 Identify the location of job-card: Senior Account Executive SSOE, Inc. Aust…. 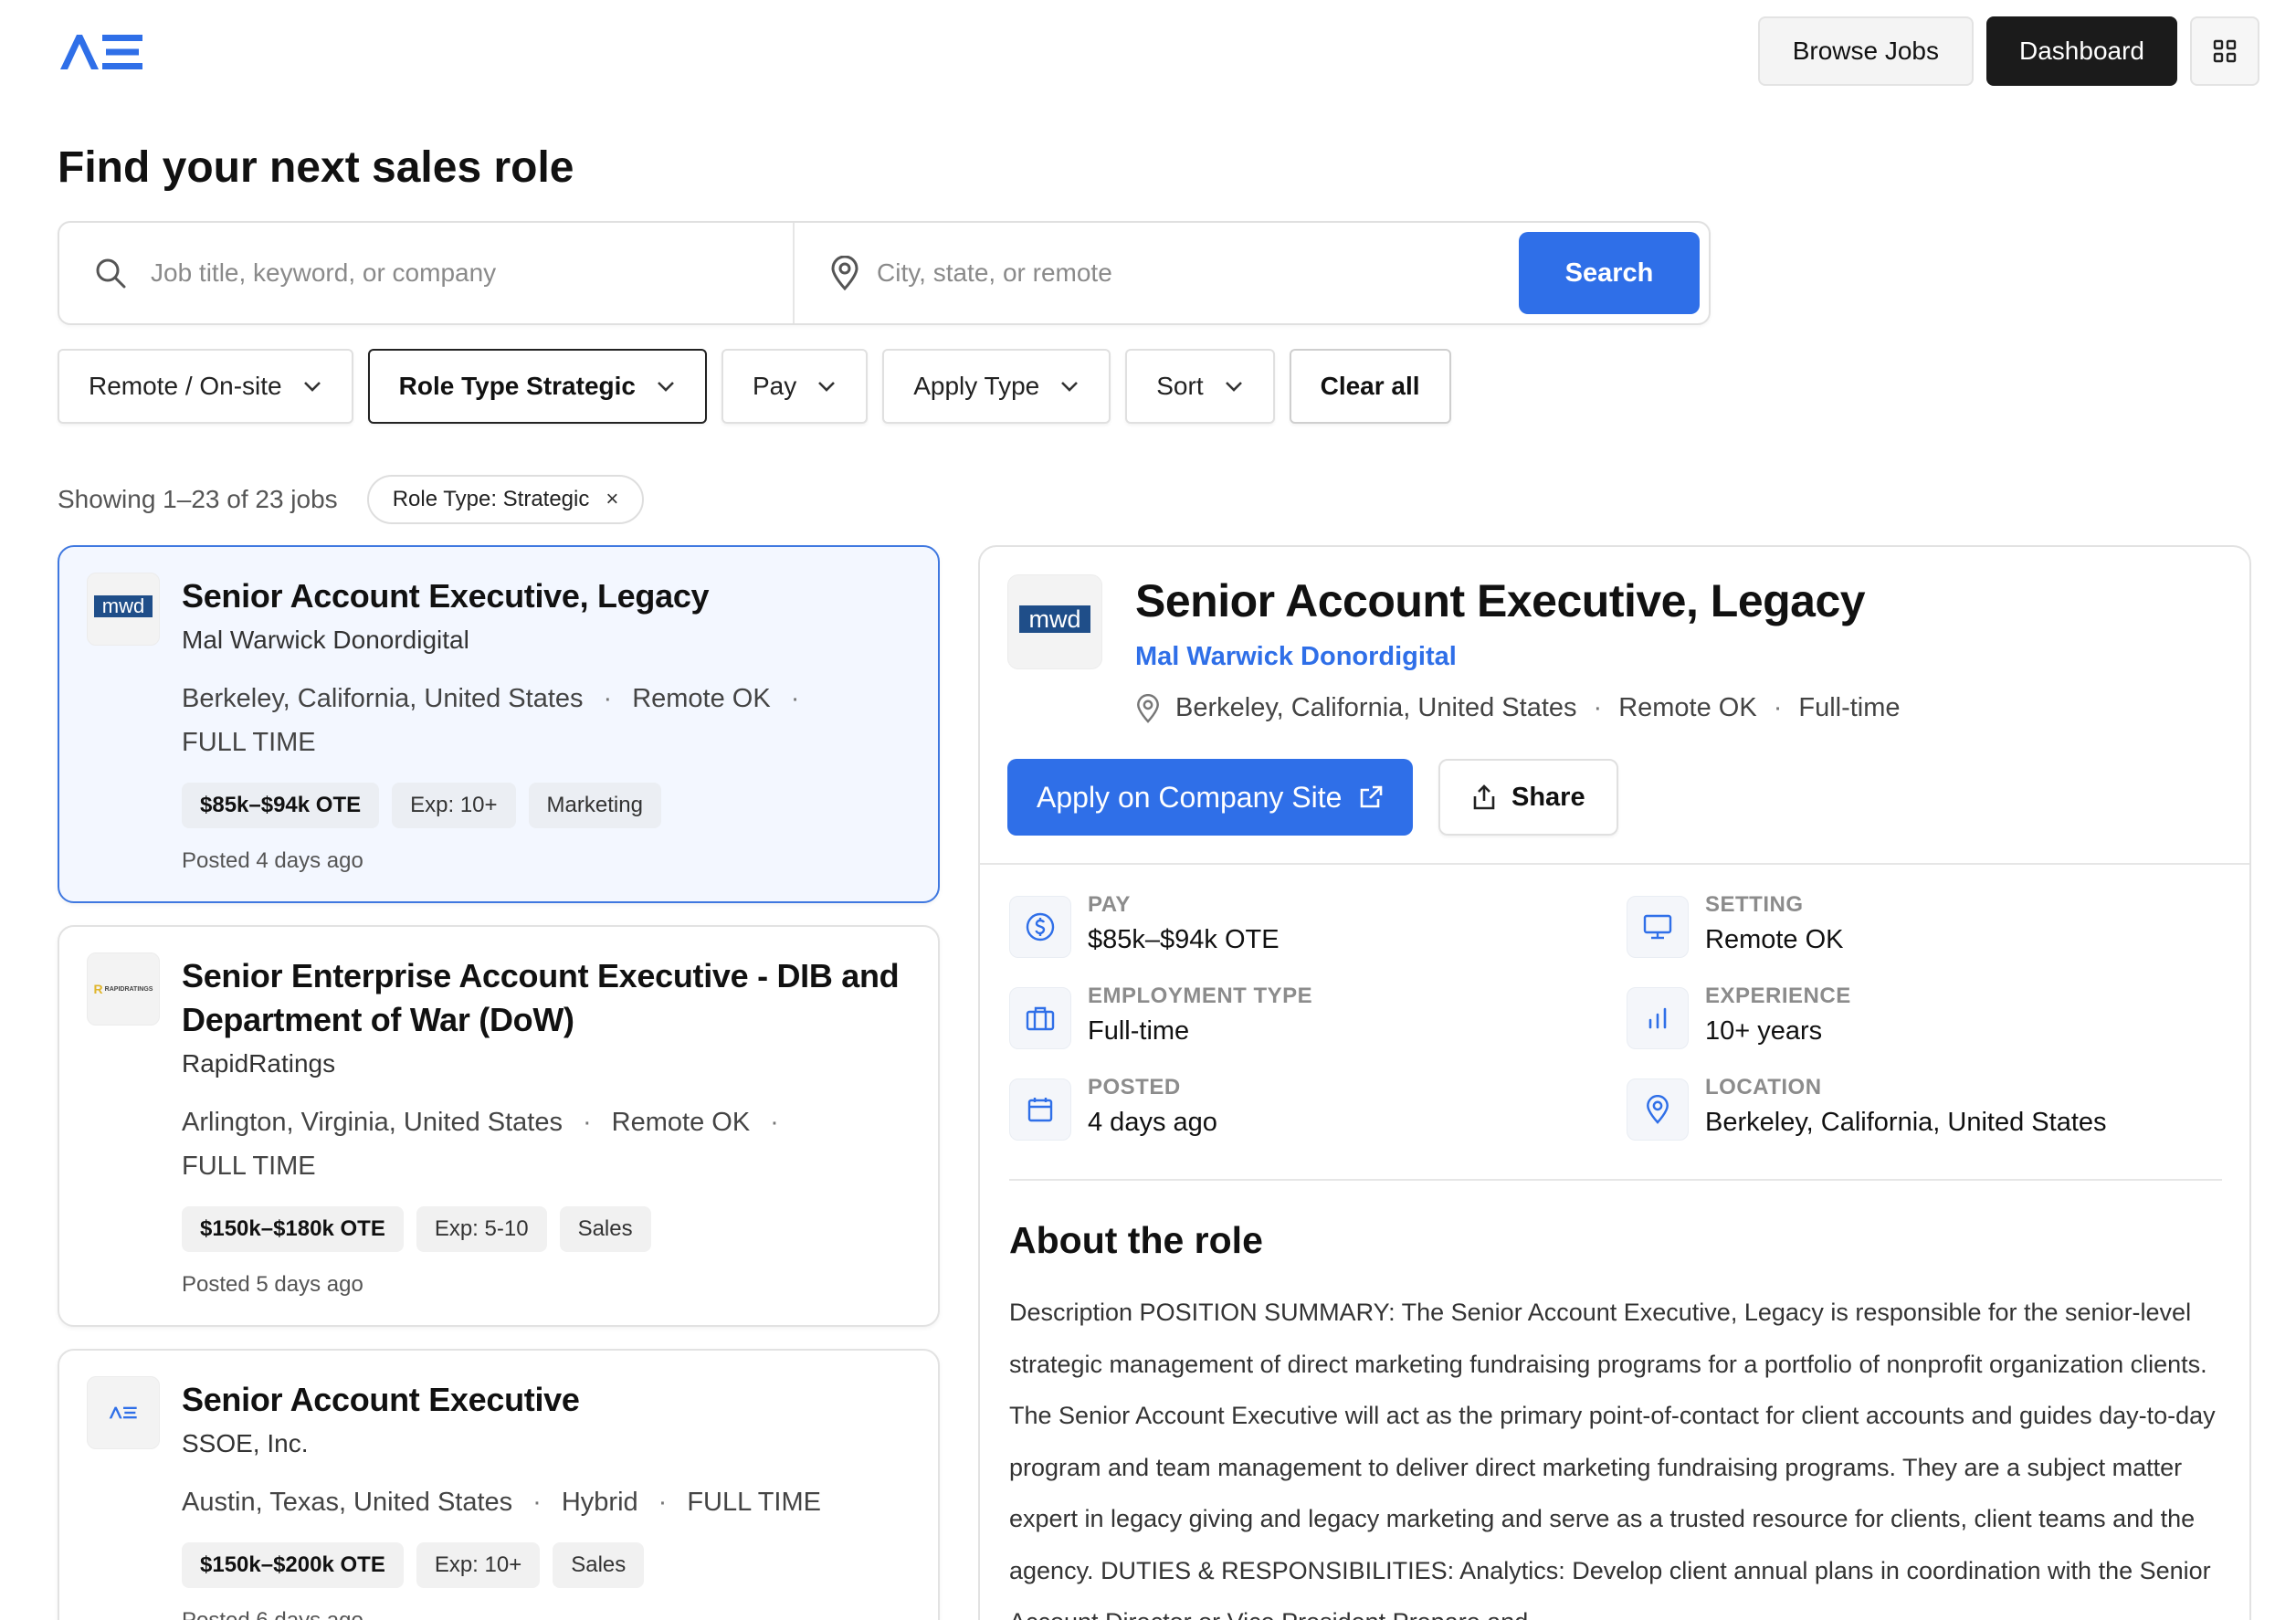
(499, 1484).